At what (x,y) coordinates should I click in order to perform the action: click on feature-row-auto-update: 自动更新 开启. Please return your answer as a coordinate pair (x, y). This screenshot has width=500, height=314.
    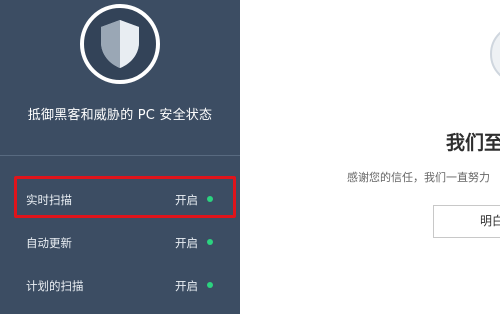
    Looking at the image, I should click on (120, 242).